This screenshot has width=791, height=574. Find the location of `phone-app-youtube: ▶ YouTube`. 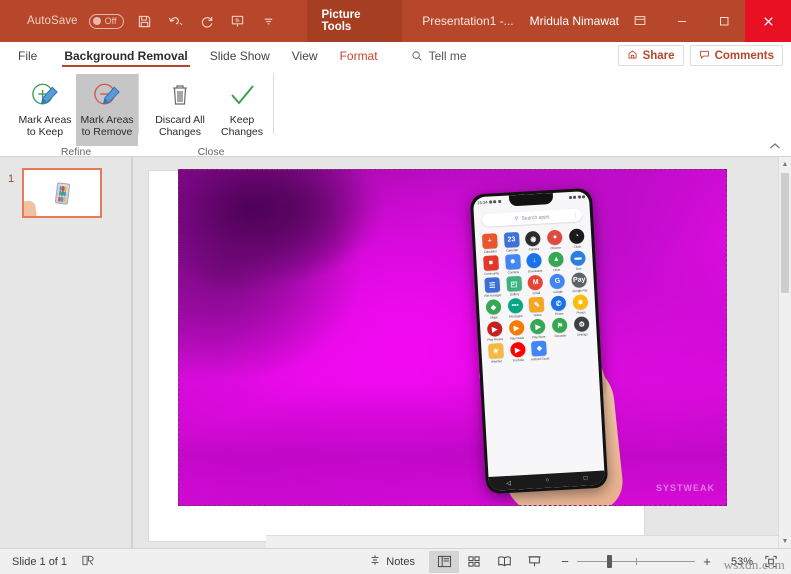

phone-app-youtube: ▶ YouTube is located at coordinates (518, 352).